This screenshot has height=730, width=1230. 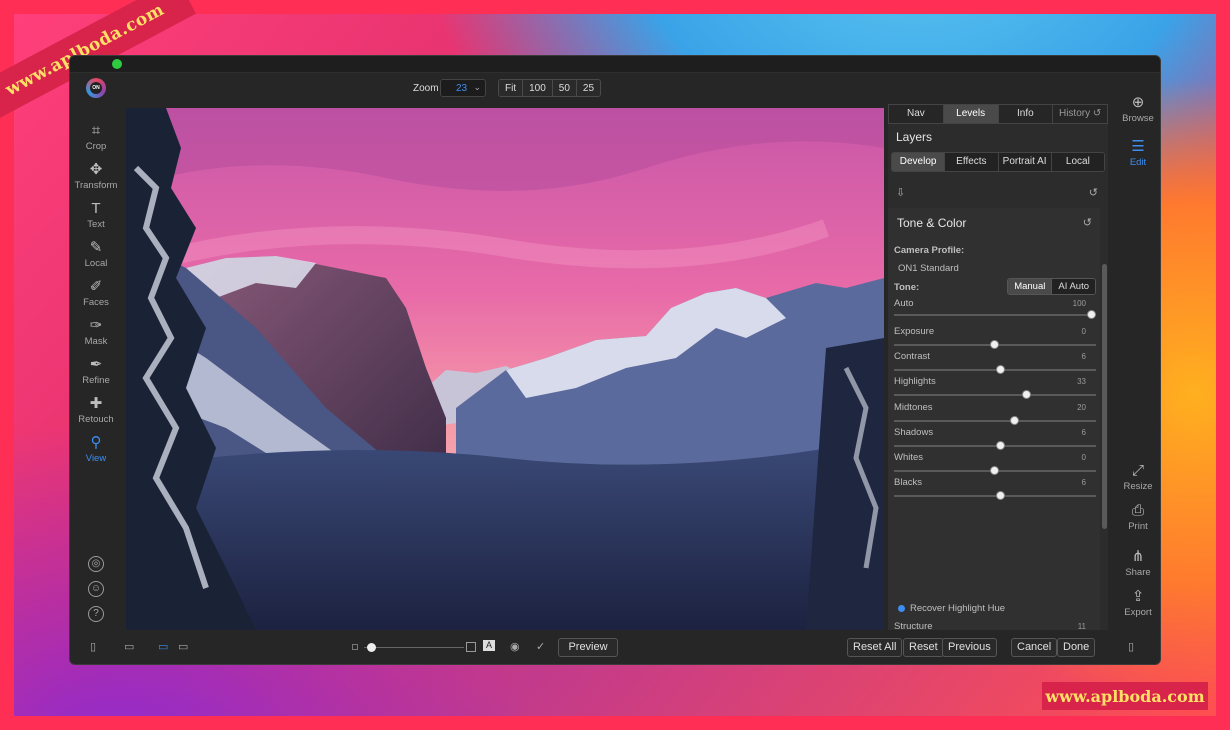 What do you see at coordinates (1093, 192) in the screenshot?
I see `reset-icon: ↺` at bounding box center [1093, 192].